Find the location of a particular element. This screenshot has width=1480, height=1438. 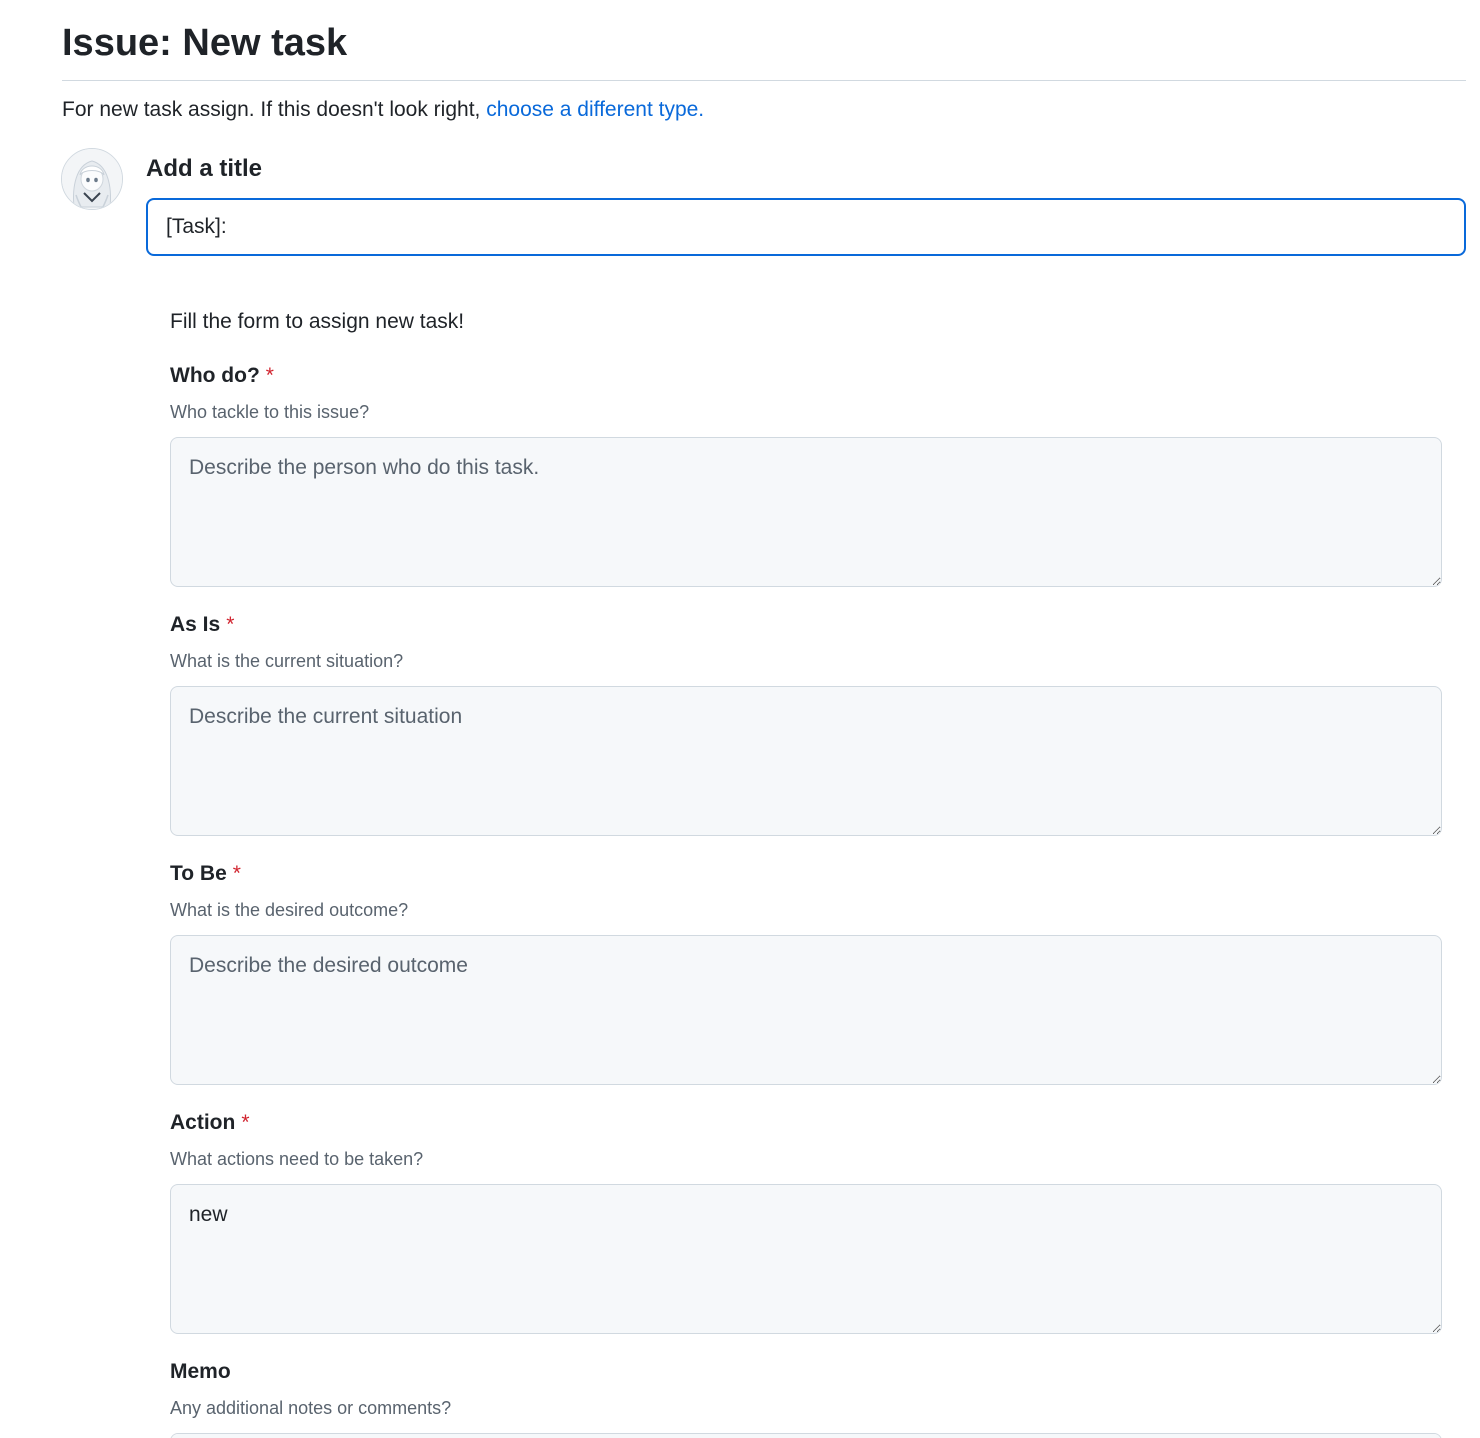

field-label-action: Action * is located at coordinates (210, 1123).